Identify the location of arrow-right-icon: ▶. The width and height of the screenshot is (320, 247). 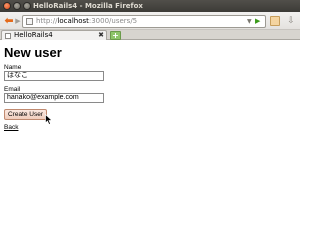
(18, 21).